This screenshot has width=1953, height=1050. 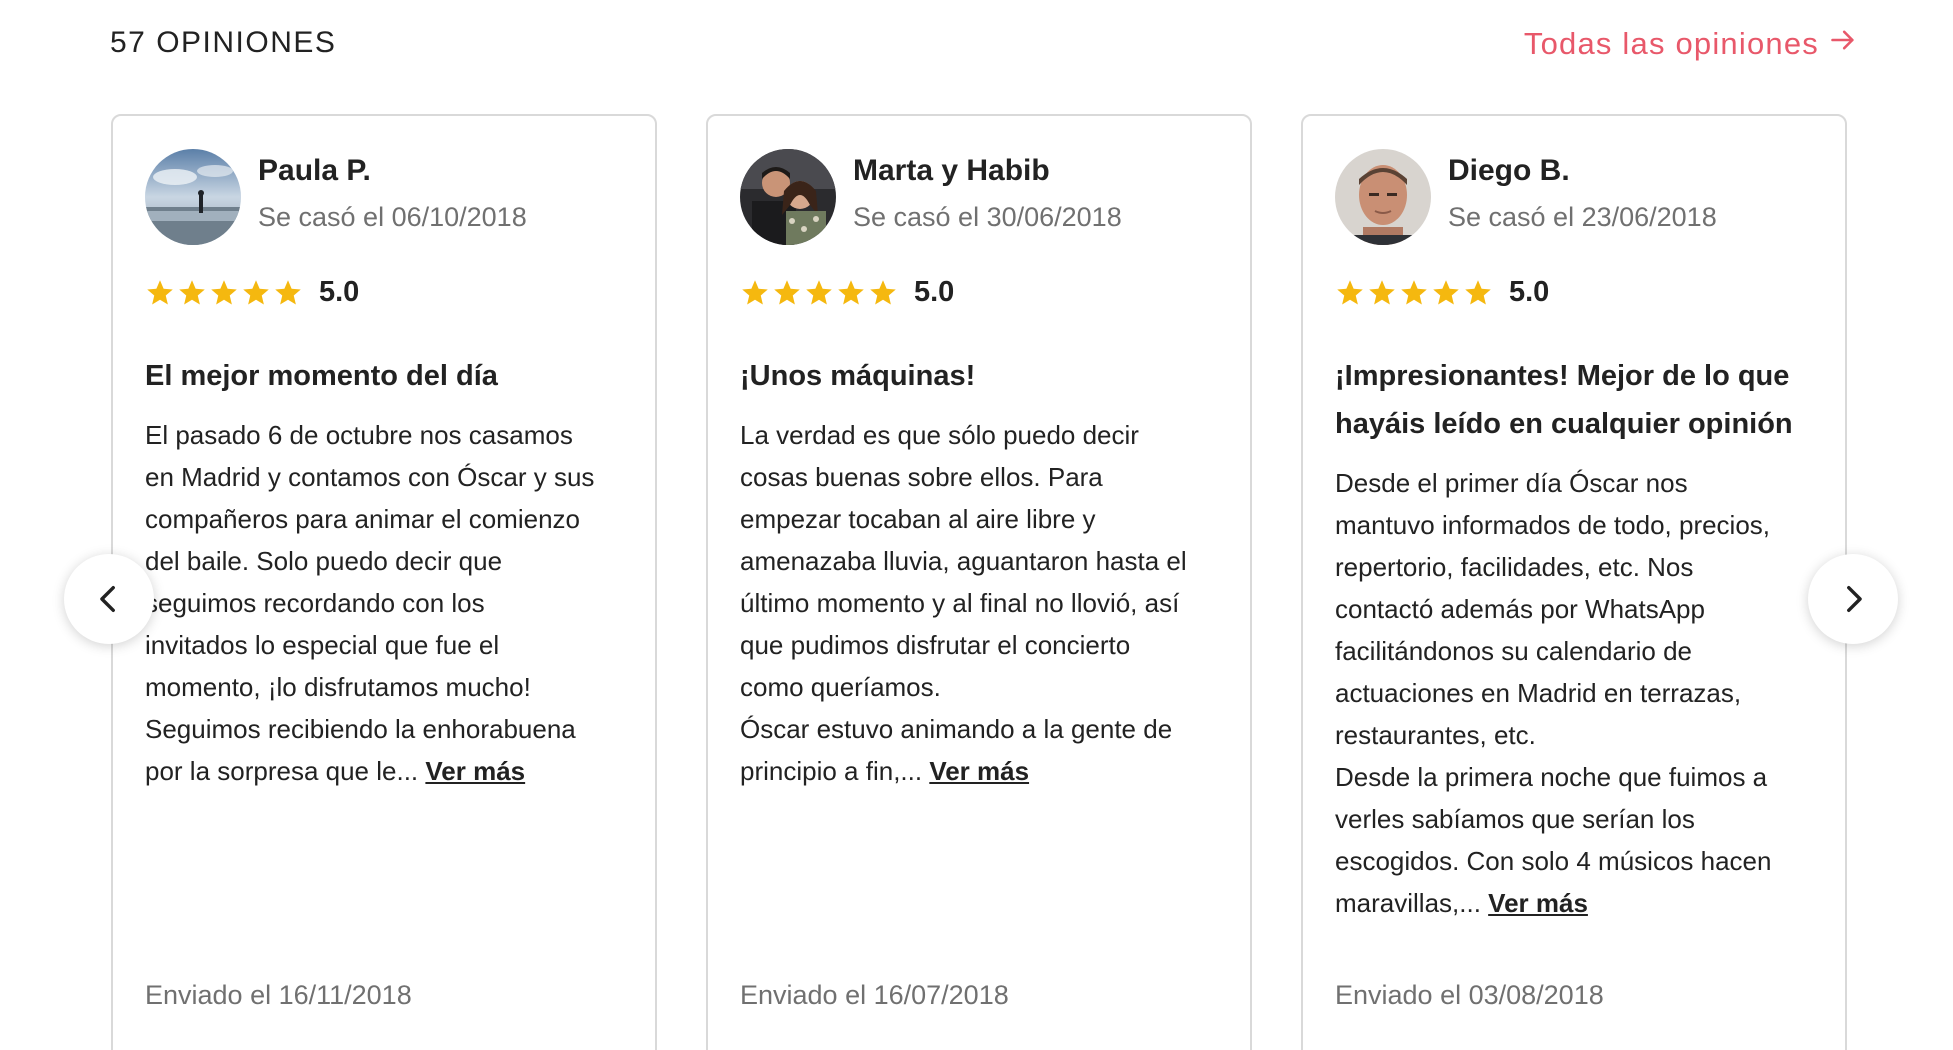 What do you see at coordinates (858, 376) in the screenshot?
I see `review-title: ¡Unos máquinas!` at bounding box center [858, 376].